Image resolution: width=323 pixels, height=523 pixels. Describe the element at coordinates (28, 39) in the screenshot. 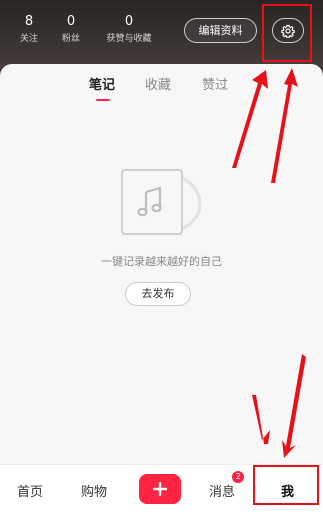

I see `stat-following-label: 关注` at that location.